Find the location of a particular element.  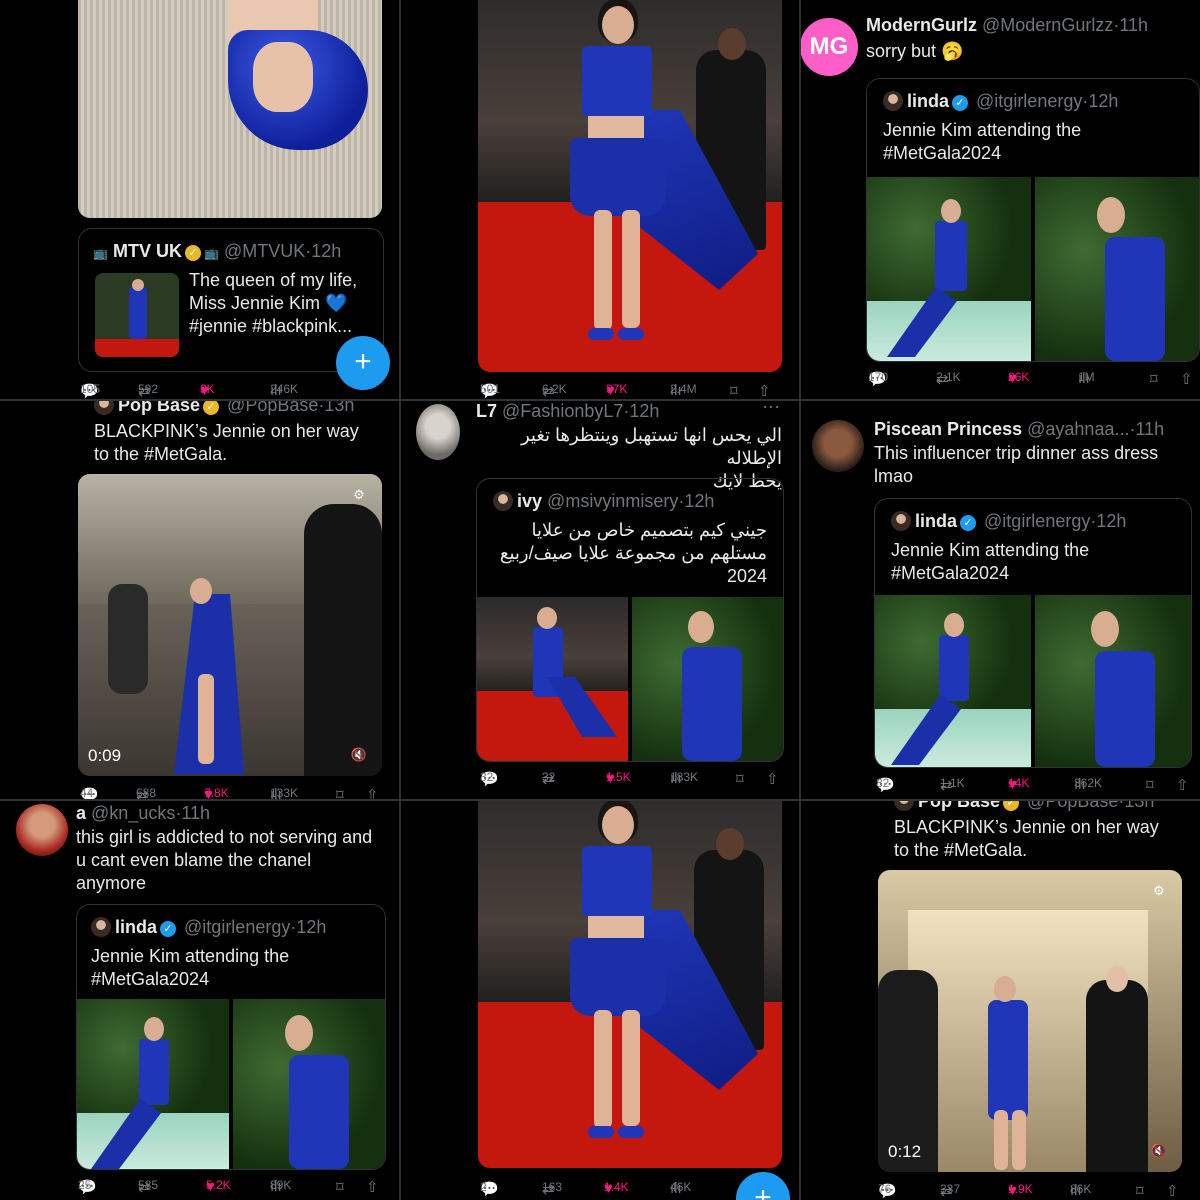

tweet-cell-2: 💬 501 ⇄ 6.2K ♥ 37K ılı 2.4M ⌑ ⇧ is located at coordinates (600, 200).